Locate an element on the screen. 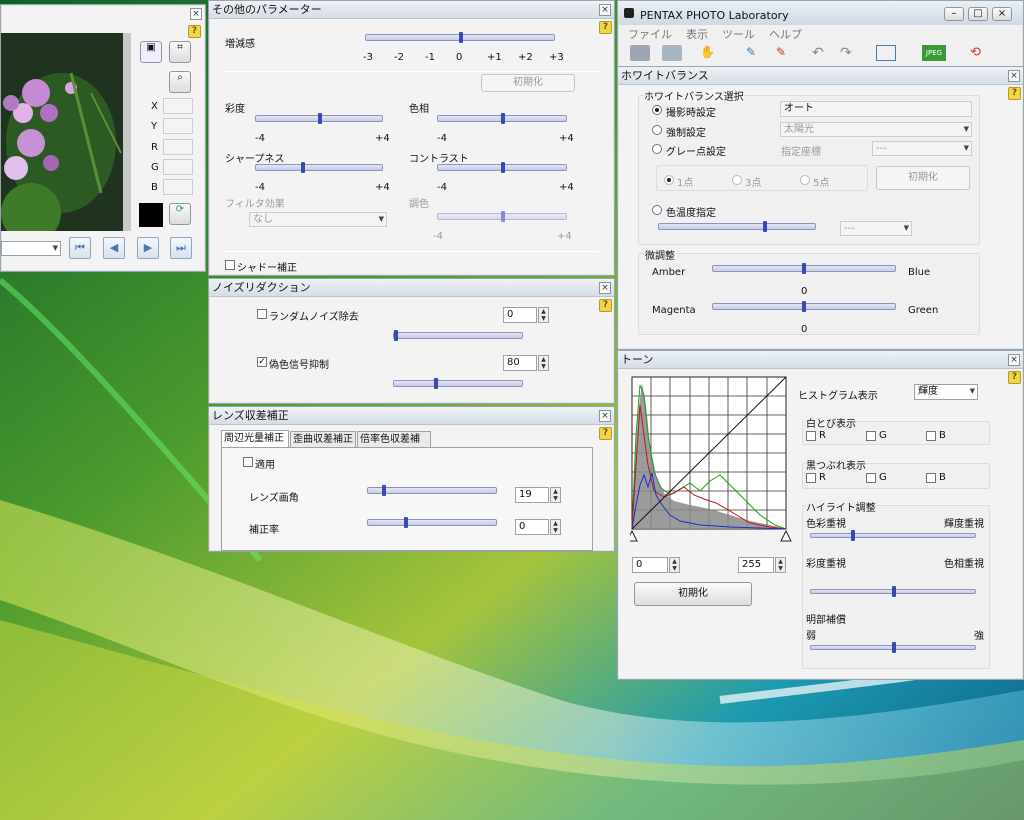  rate-slider is located at coordinates (432, 522).